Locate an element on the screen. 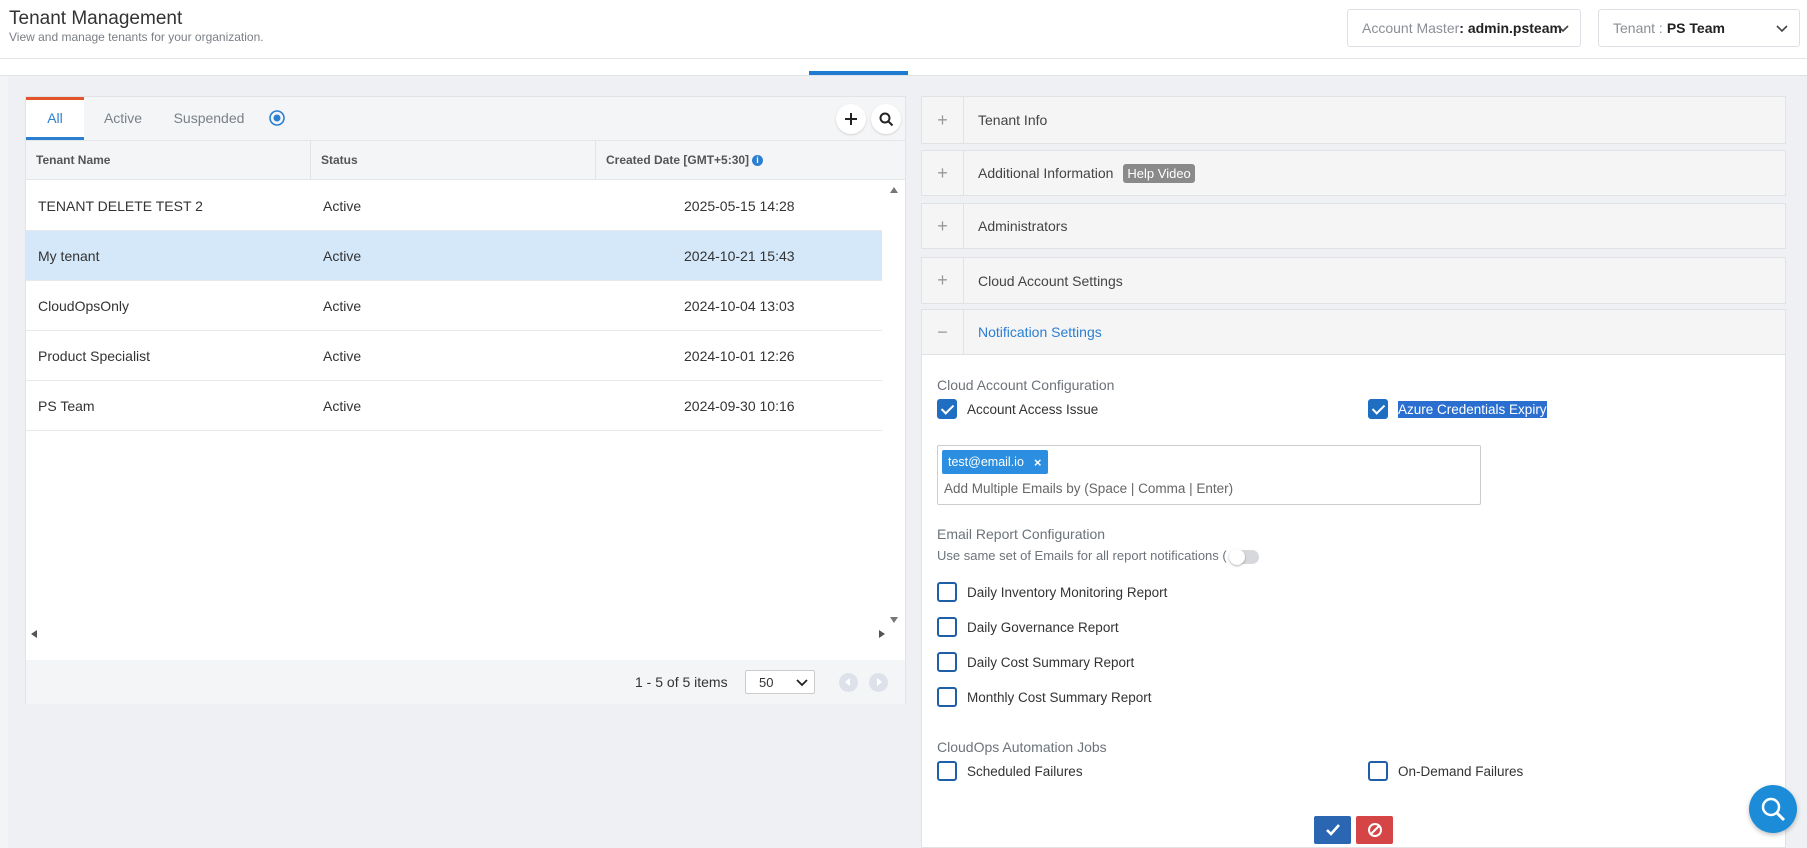  horizontal-scrollbar is located at coordinates (455, 634).